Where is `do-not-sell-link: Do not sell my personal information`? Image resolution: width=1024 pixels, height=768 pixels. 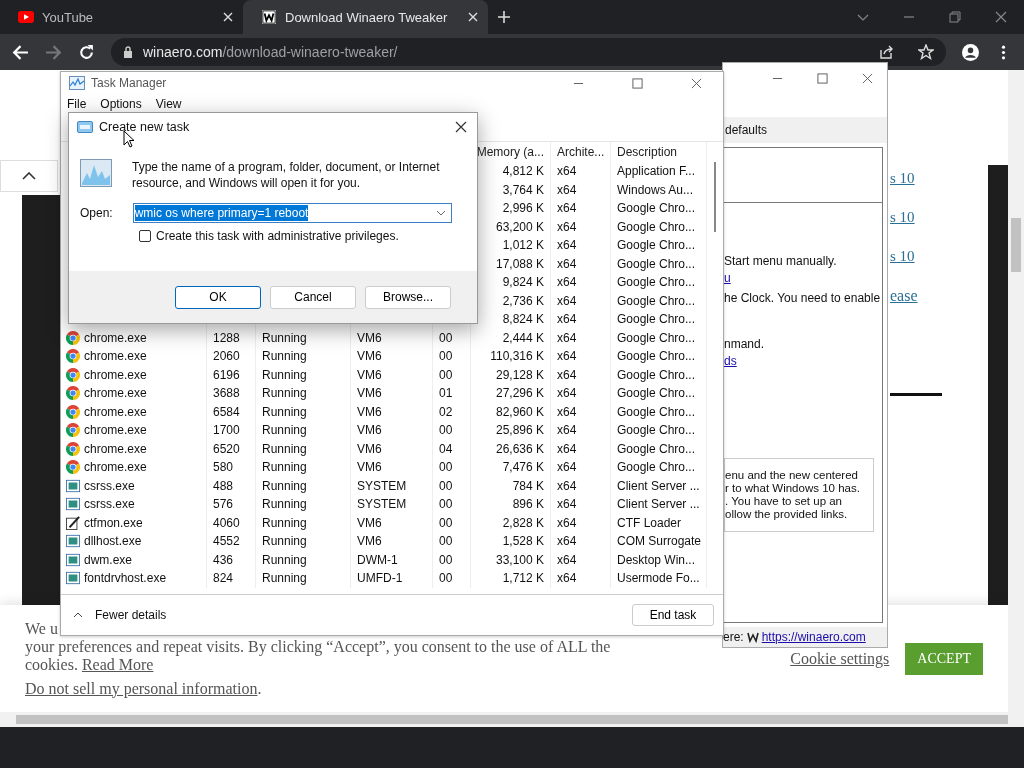
do-not-sell-link: Do not sell my personal information is located at coordinates (141, 688).